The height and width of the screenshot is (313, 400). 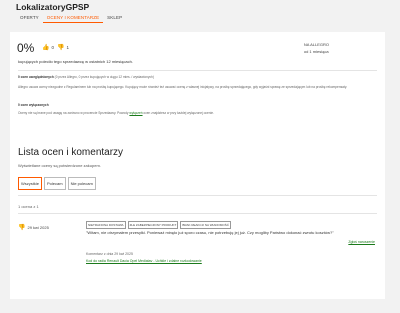 I want to click on thumbs-up-icon: 👍, so click(x=46, y=48).